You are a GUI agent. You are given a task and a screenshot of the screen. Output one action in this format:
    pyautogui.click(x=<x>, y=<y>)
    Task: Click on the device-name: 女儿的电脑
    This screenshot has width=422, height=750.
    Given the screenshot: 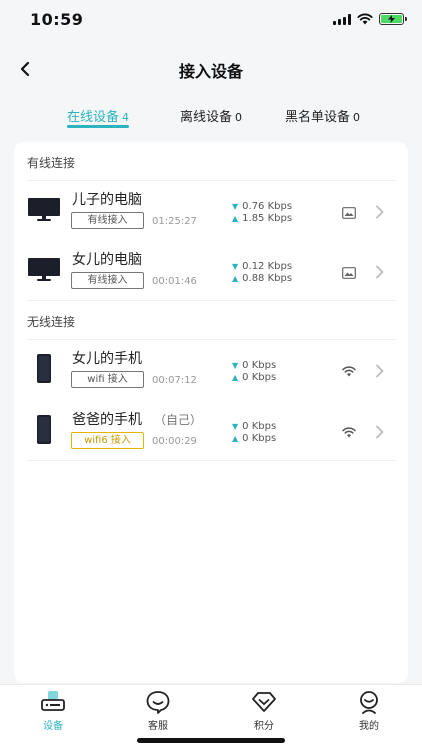 What is the action you would take?
    pyautogui.click(x=107, y=260)
    